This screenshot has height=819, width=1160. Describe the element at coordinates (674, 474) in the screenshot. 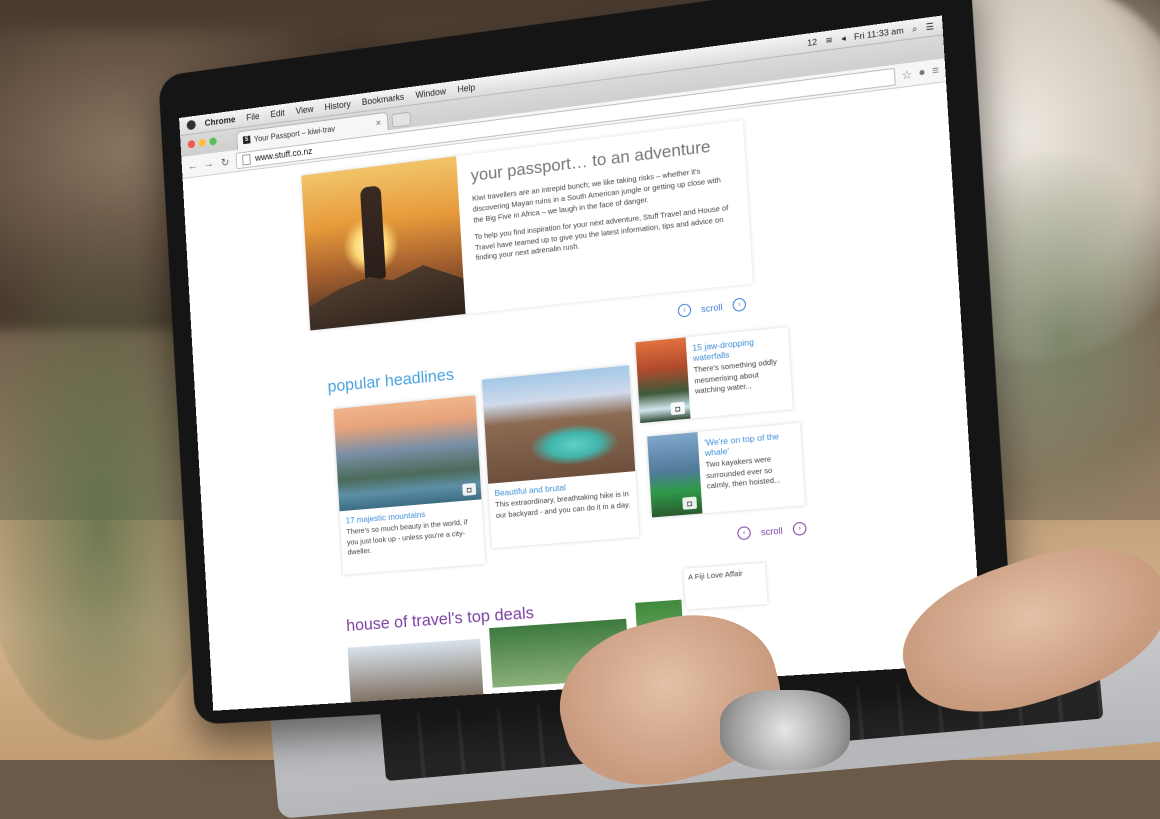

I see `card-image-kayaker: ◘` at that location.